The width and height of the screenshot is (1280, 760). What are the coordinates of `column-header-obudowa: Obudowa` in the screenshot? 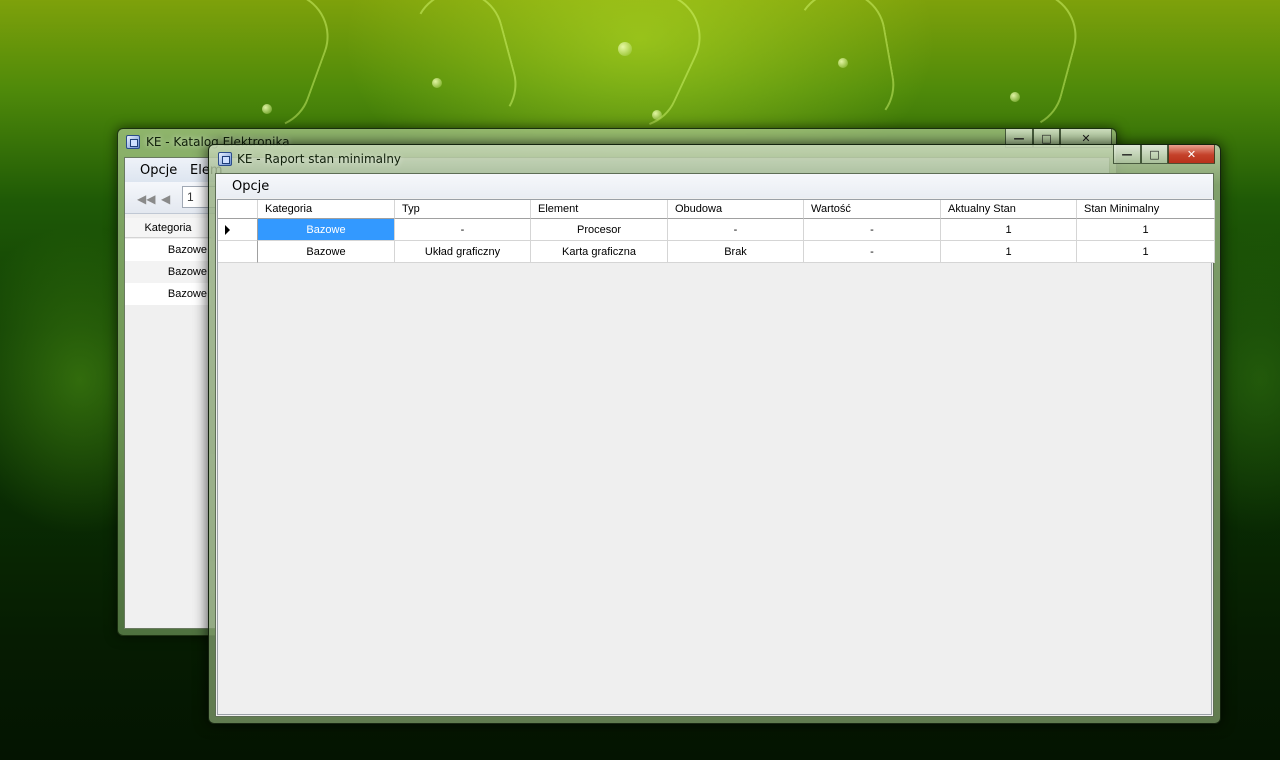 It's located at (736, 209).